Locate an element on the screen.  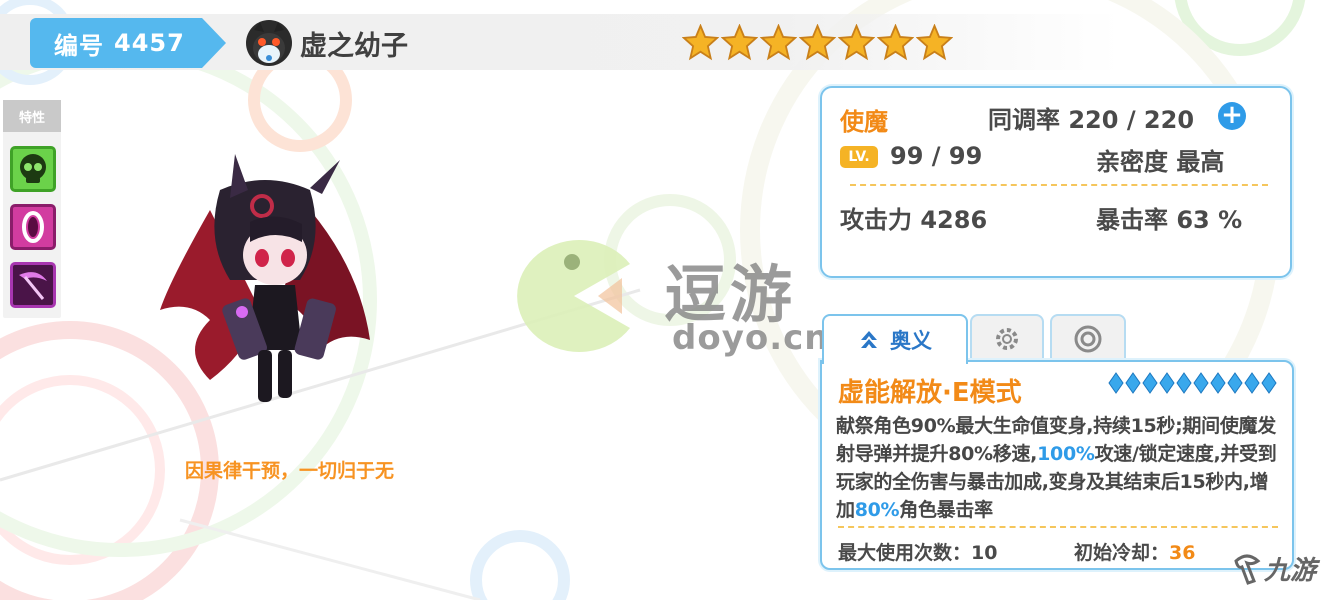
crit-value: 63 % is located at coordinates (1209, 220).